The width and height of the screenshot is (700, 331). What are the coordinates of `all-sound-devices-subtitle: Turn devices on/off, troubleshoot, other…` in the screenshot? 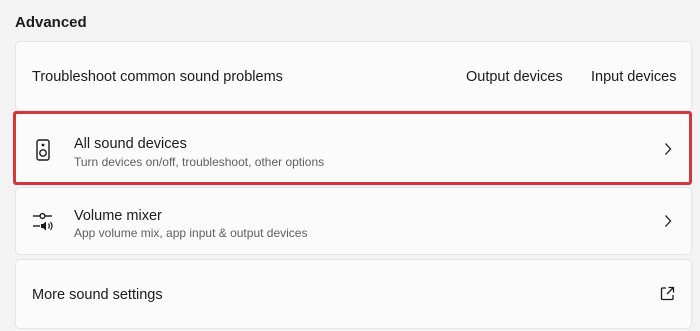 It's located at (199, 162).